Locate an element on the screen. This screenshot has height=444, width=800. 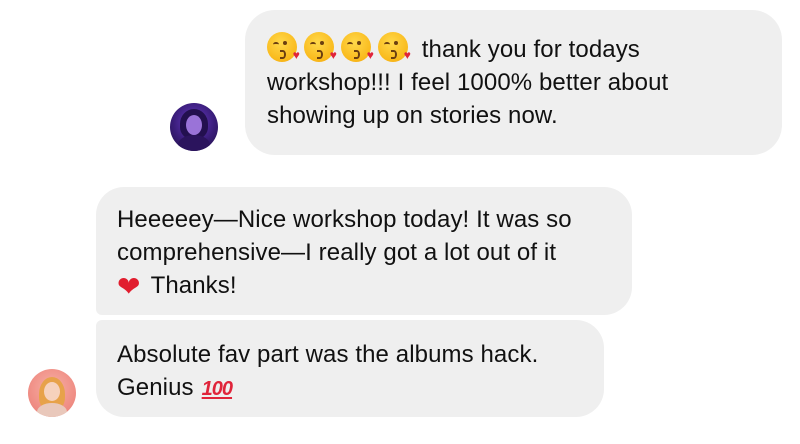
hundred-points-icon: 100 is located at coordinates (217, 389).